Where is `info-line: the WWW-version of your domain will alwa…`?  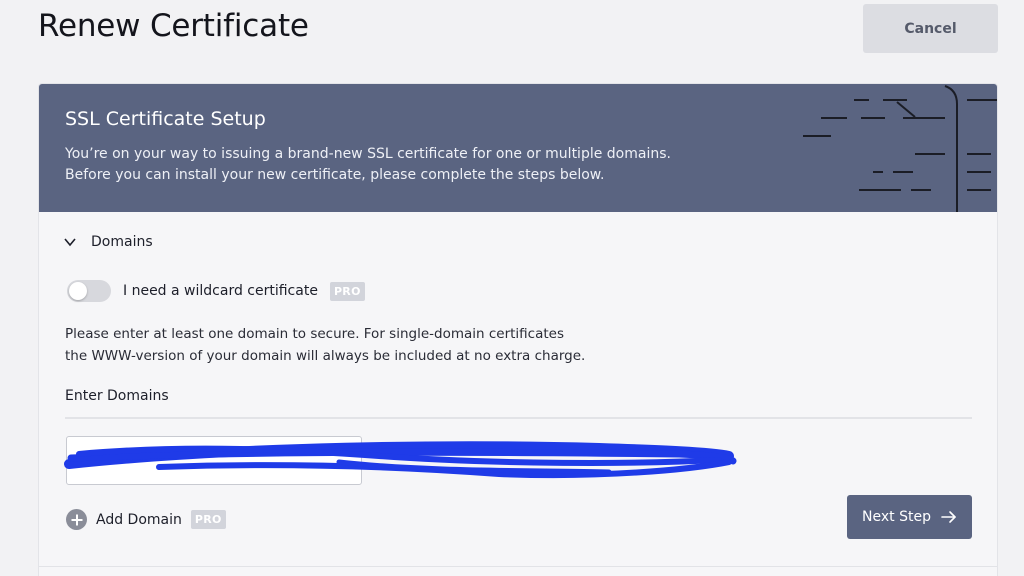
info-line: the WWW-version of your domain will alwa… is located at coordinates (325, 356).